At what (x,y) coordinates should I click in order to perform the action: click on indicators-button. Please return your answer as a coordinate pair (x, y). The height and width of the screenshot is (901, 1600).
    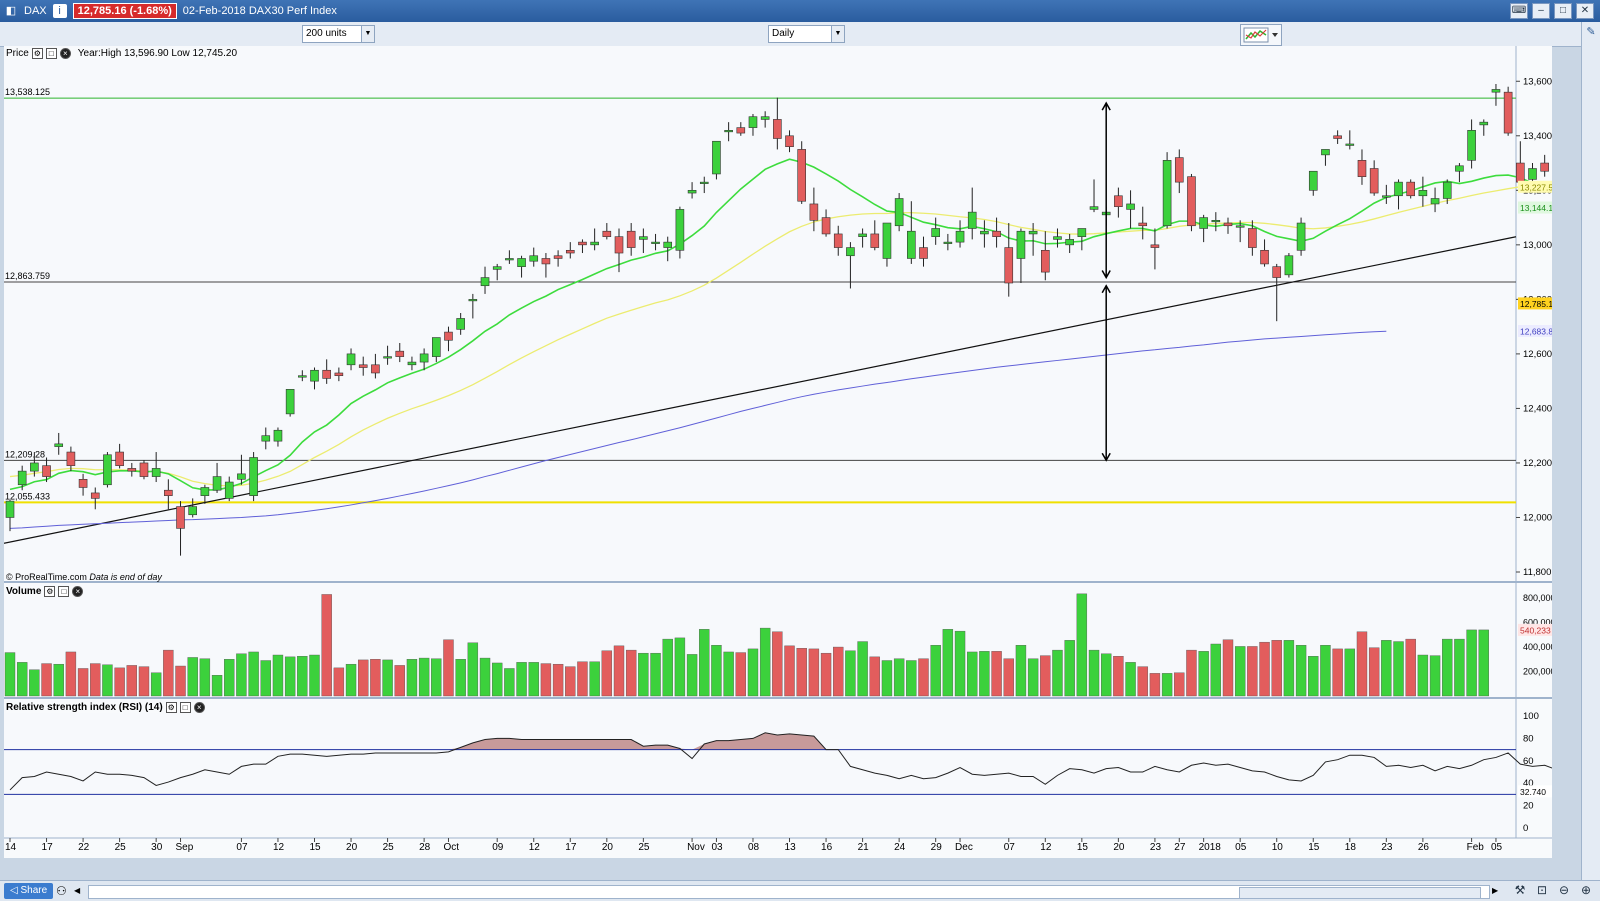
    Looking at the image, I should click on (1261, 35).